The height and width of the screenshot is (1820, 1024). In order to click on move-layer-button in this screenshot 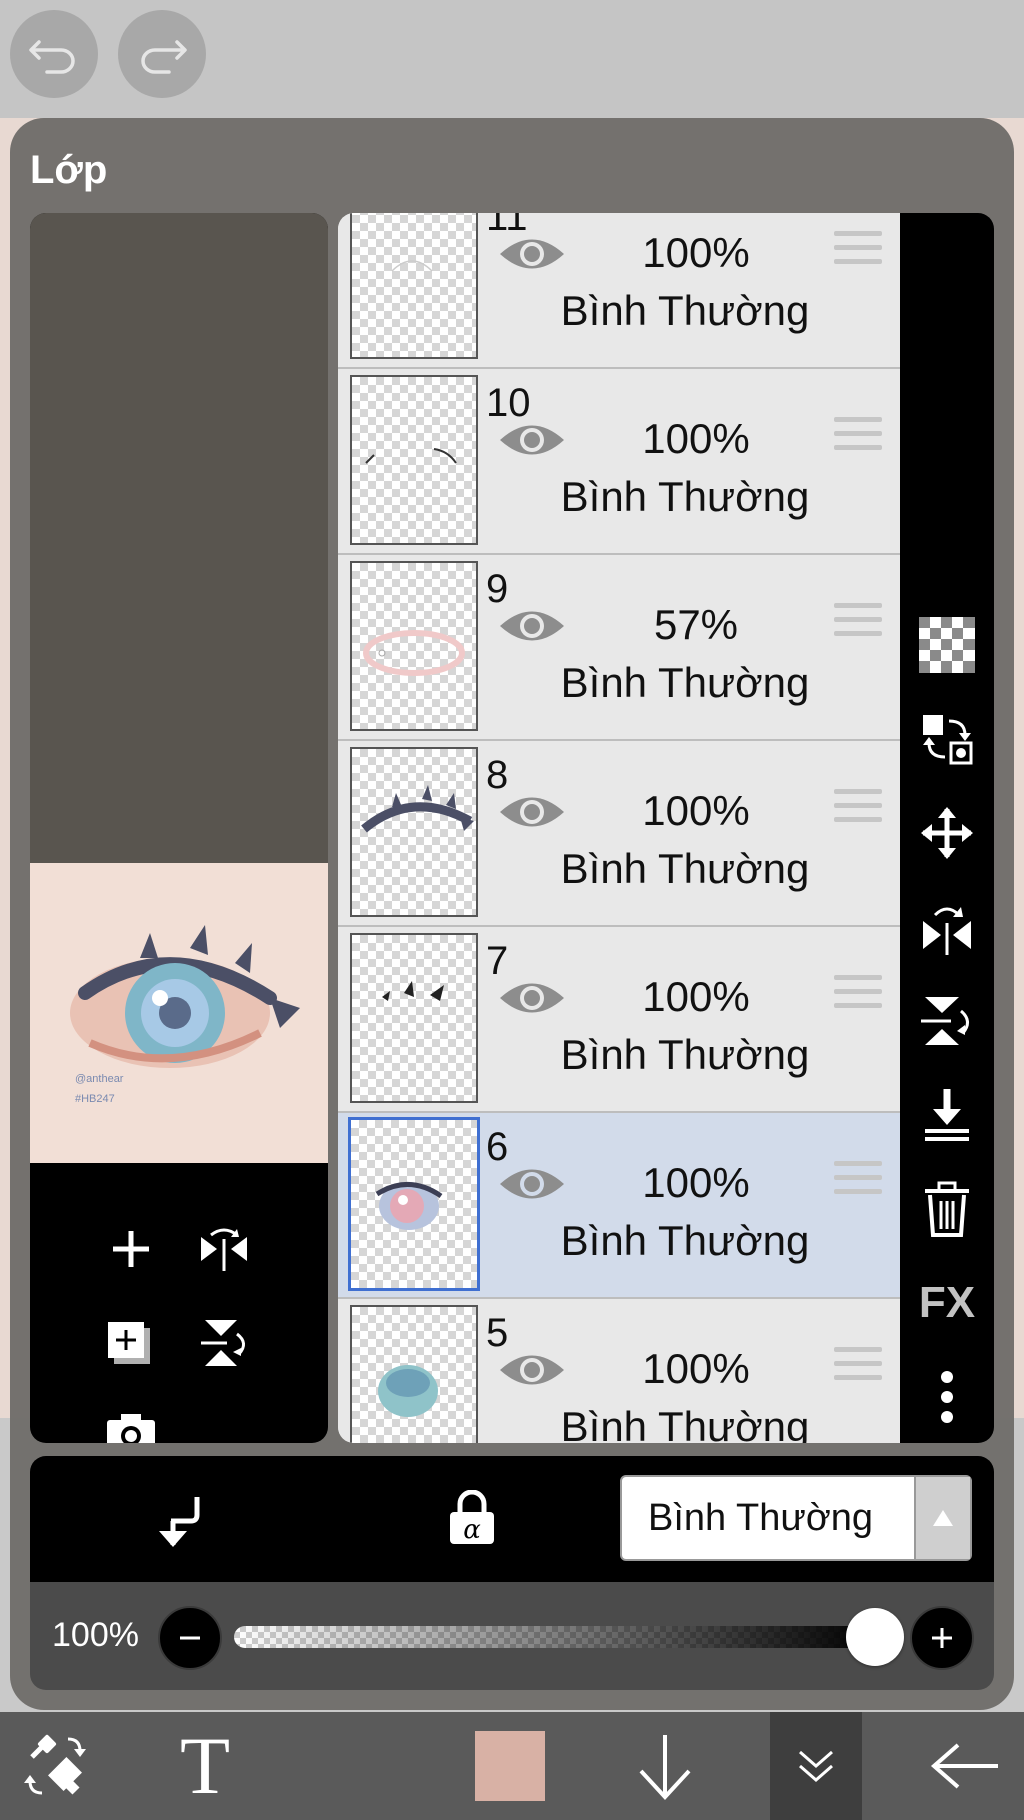, I will do `click(947, 833)`.